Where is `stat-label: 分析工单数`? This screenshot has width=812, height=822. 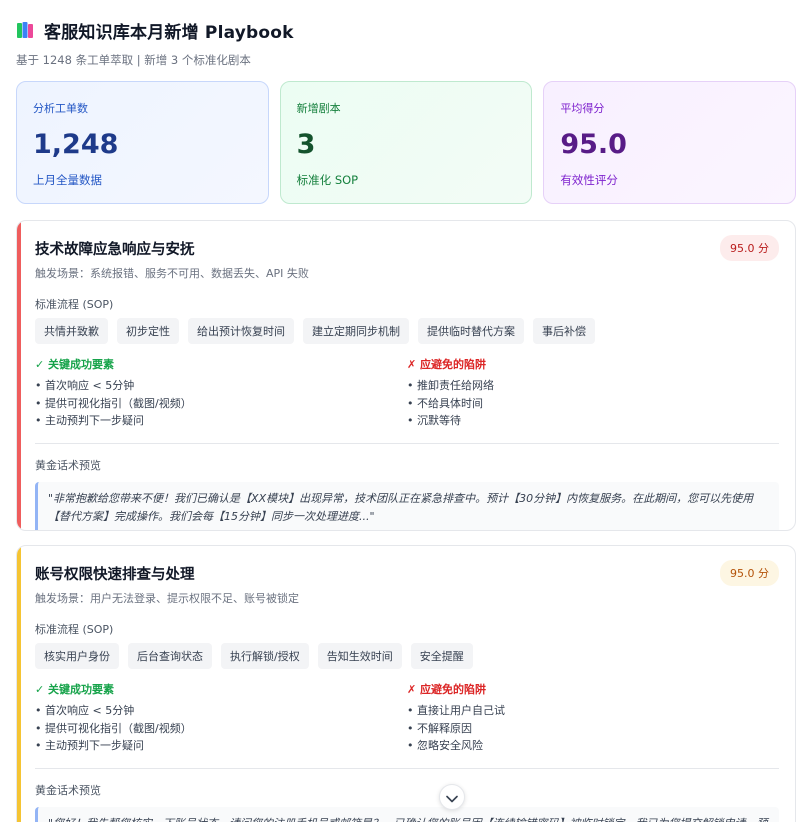 stat-label: 分析工单数 is located at coordinates (60, 108).